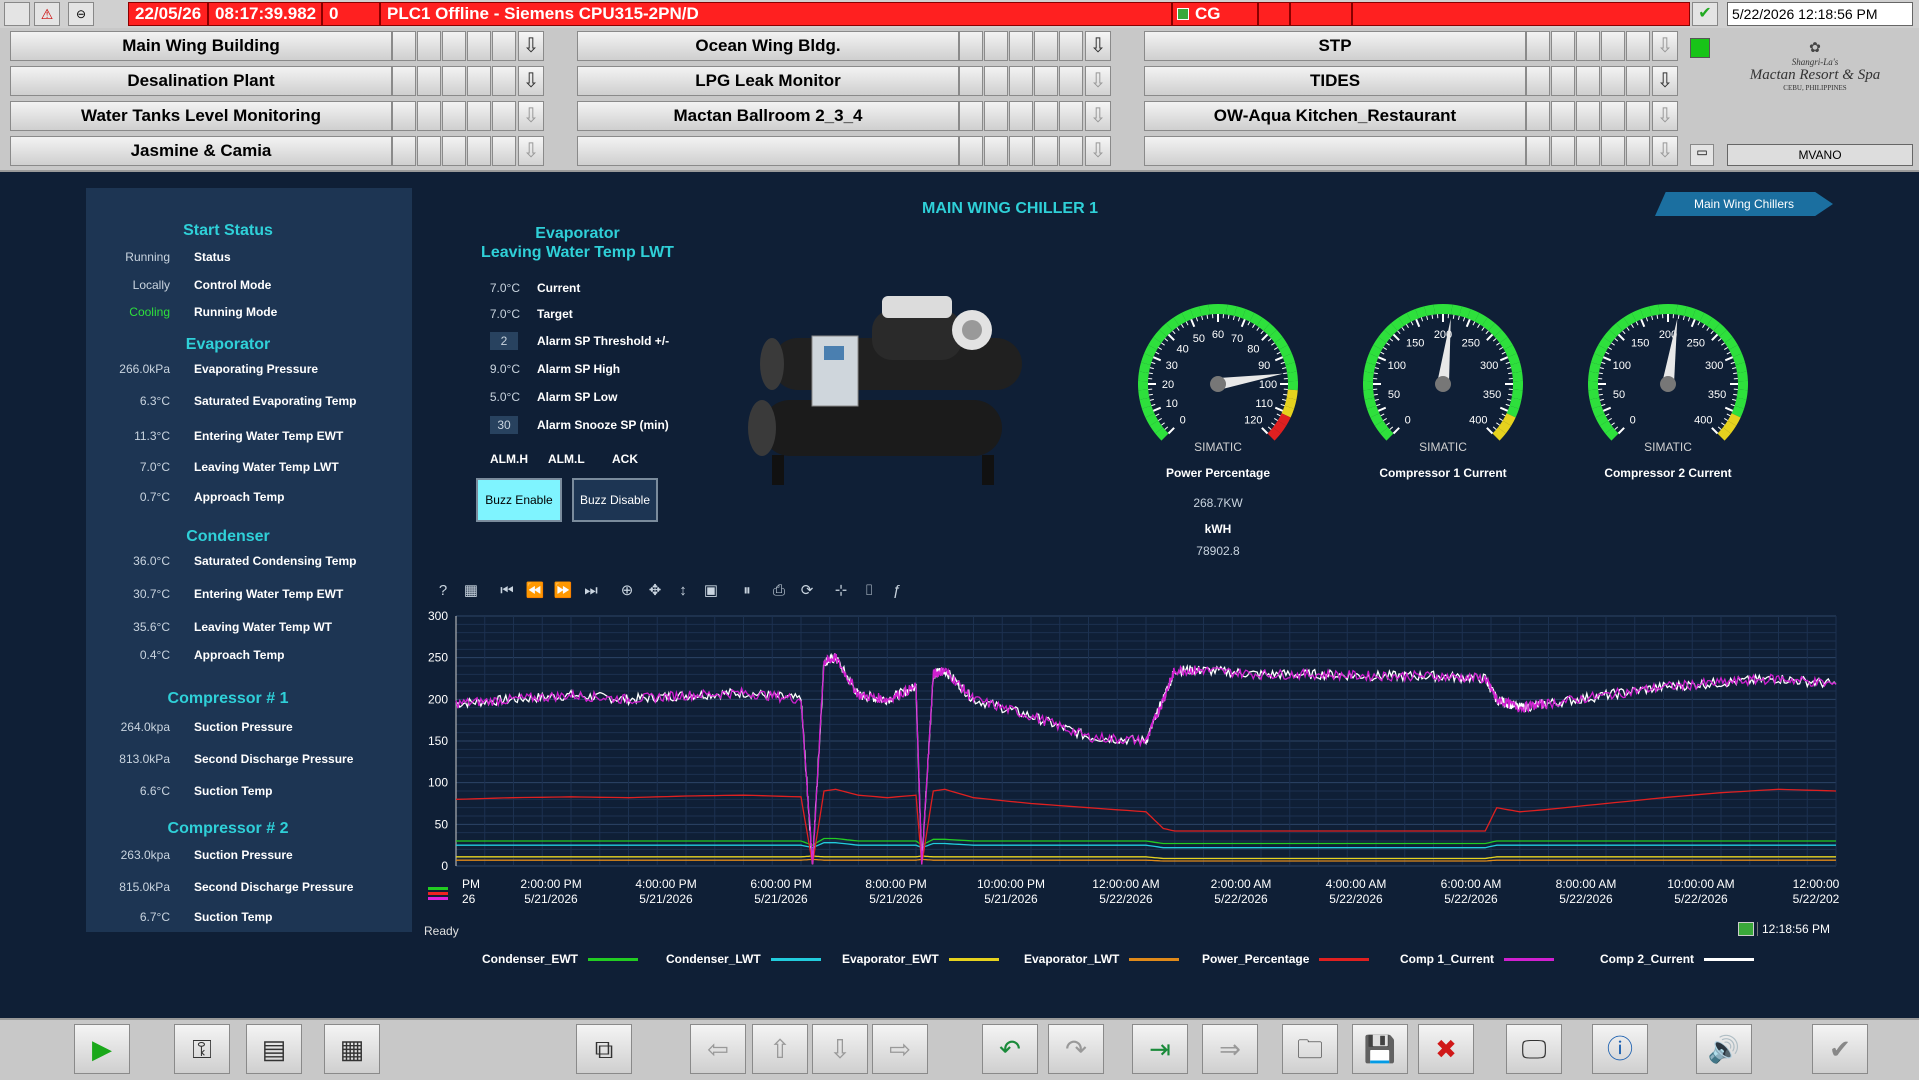 Image resolution: width=1919 pixels, height=1080 pixels. I want to click on alarm-log-icon, so click(17, 14).